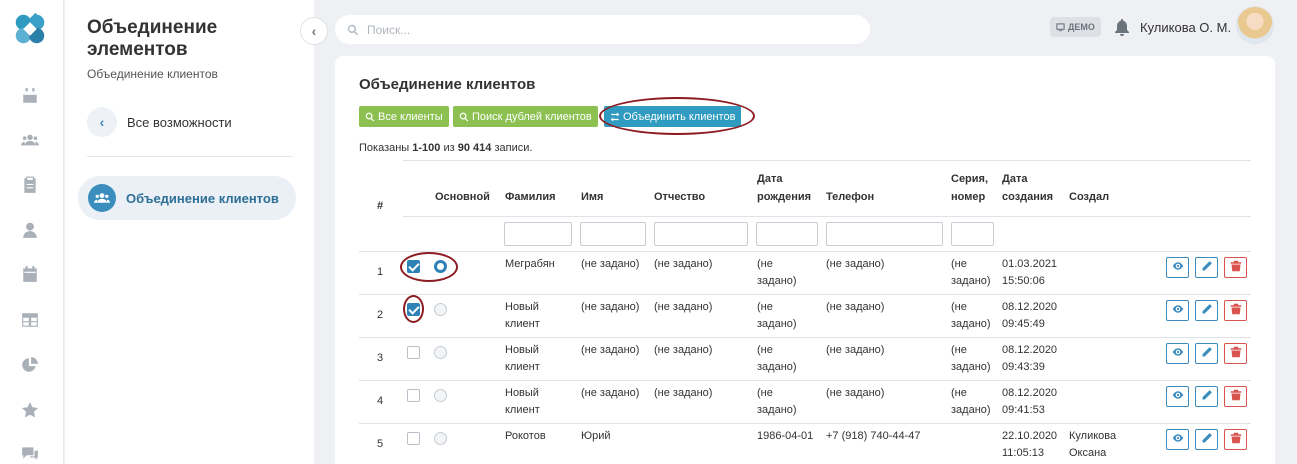 Image resolution: width=1297 pixels, height=464 pixels. Describe the element at coordinates (1089, 197) in the screenshot. I see `col-header-author: Создал` at that location.